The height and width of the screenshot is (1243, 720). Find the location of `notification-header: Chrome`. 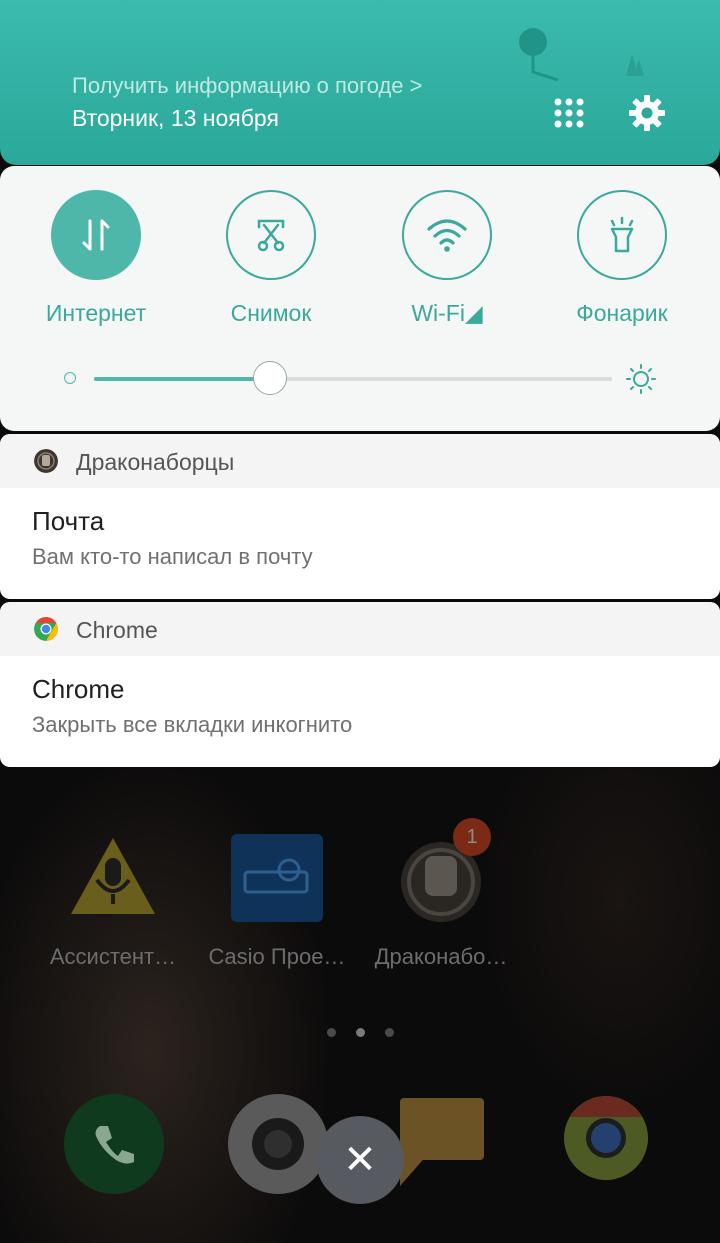

notification-header: Chrome is located at coordinates (360, 629).